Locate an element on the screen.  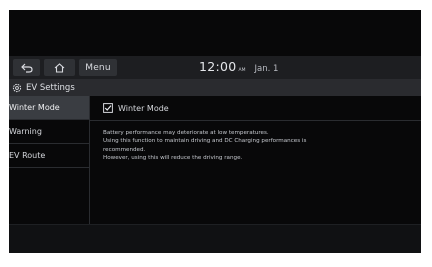
menu-button: Menu is located at coordinates (98, 67).